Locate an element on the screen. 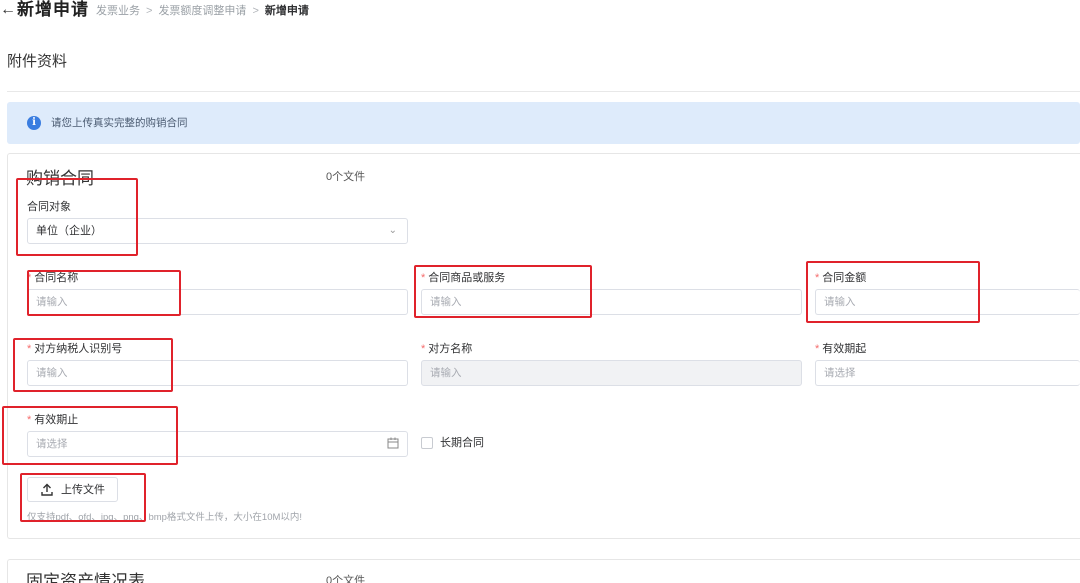  calendar-icon is located at coordinates (393, 443).